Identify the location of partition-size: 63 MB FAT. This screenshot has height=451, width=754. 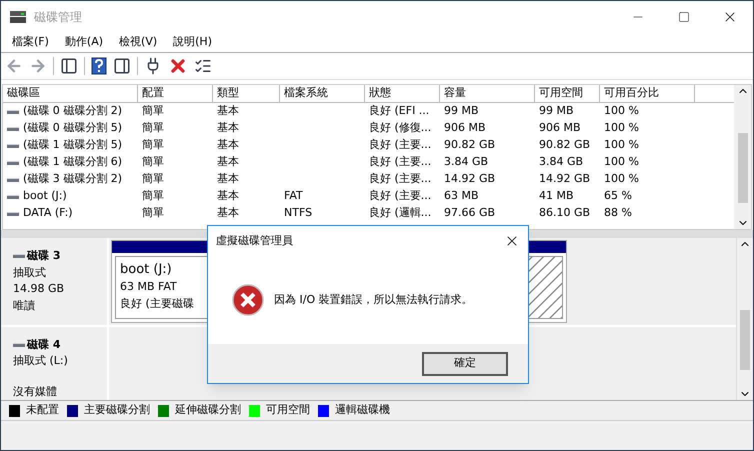
(148, 287).